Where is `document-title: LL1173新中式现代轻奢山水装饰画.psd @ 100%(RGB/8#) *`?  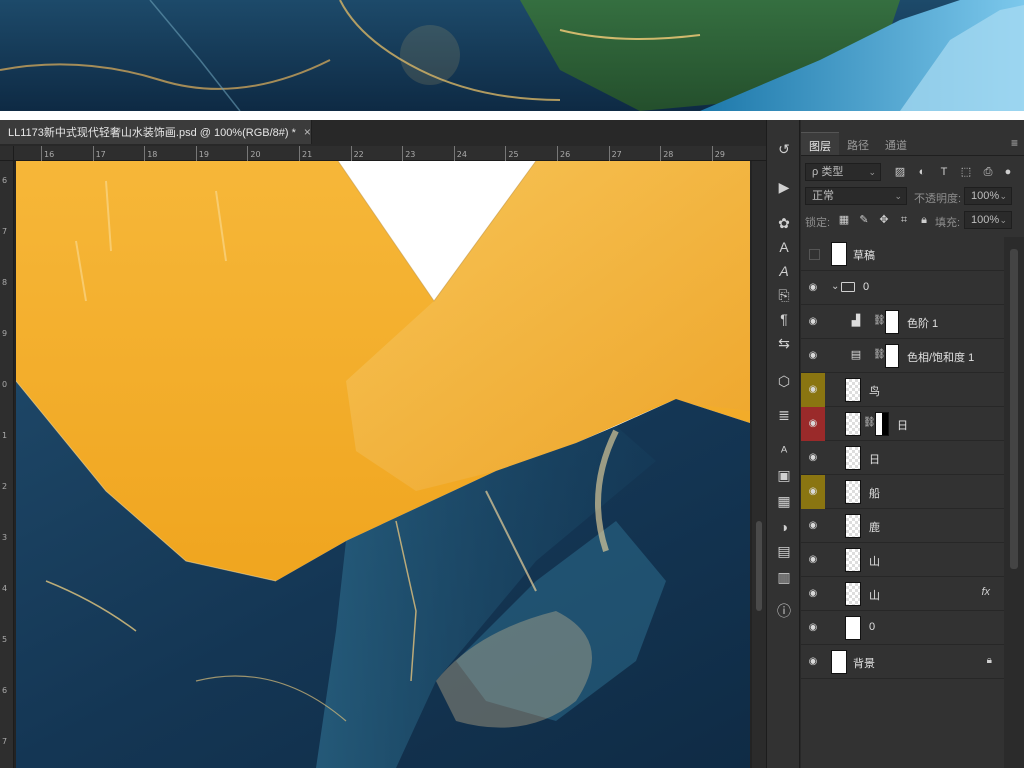
document-title: LL1173新中式现代轻奢山水装饰画.psd @ 100%(RGB/8#) * is located at coordinates (152, 133).